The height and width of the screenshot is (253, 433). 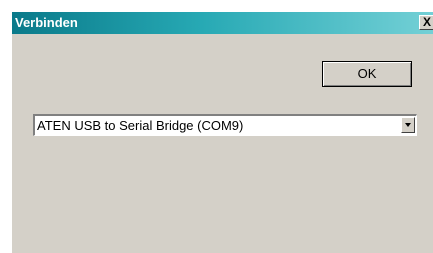 I want to click on close-icon: X, so click(x=426, y=22).